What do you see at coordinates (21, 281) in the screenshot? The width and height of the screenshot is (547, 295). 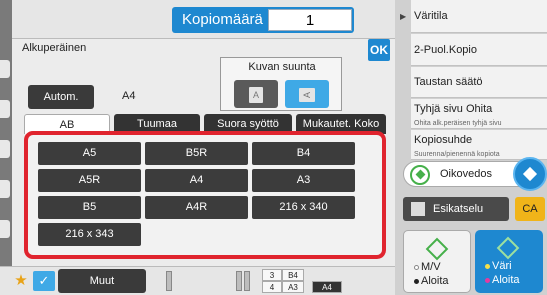 I see `favorite-star-icon: ★` at bounding box center [21, 281].